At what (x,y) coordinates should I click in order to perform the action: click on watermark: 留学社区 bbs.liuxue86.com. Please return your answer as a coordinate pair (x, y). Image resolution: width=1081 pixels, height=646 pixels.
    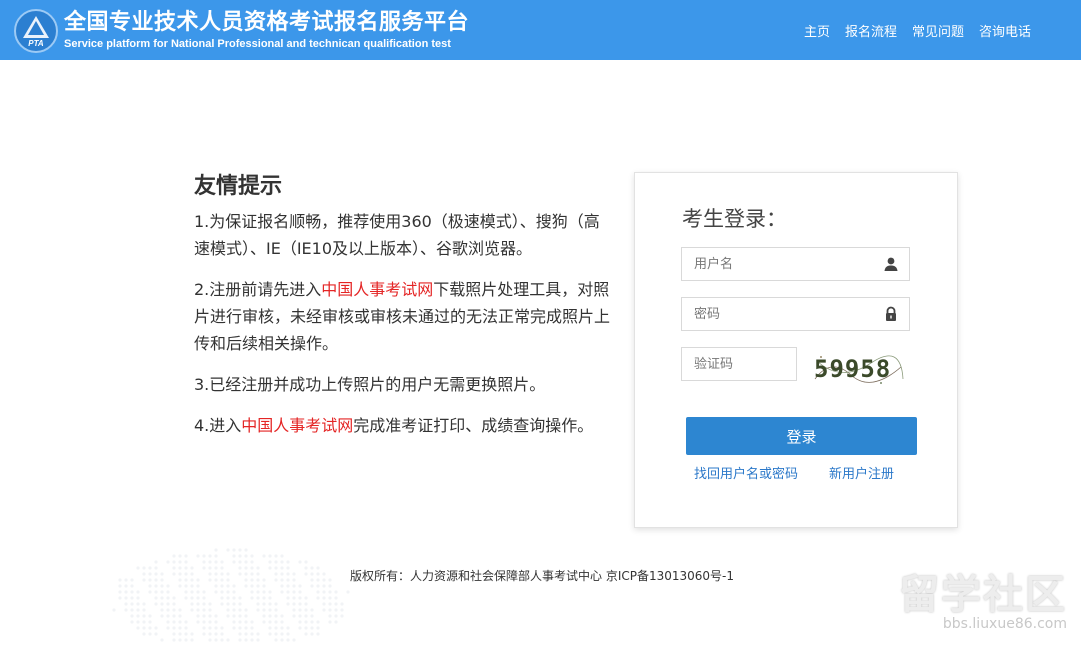
    Looking at the image, I should click on (983, 597).